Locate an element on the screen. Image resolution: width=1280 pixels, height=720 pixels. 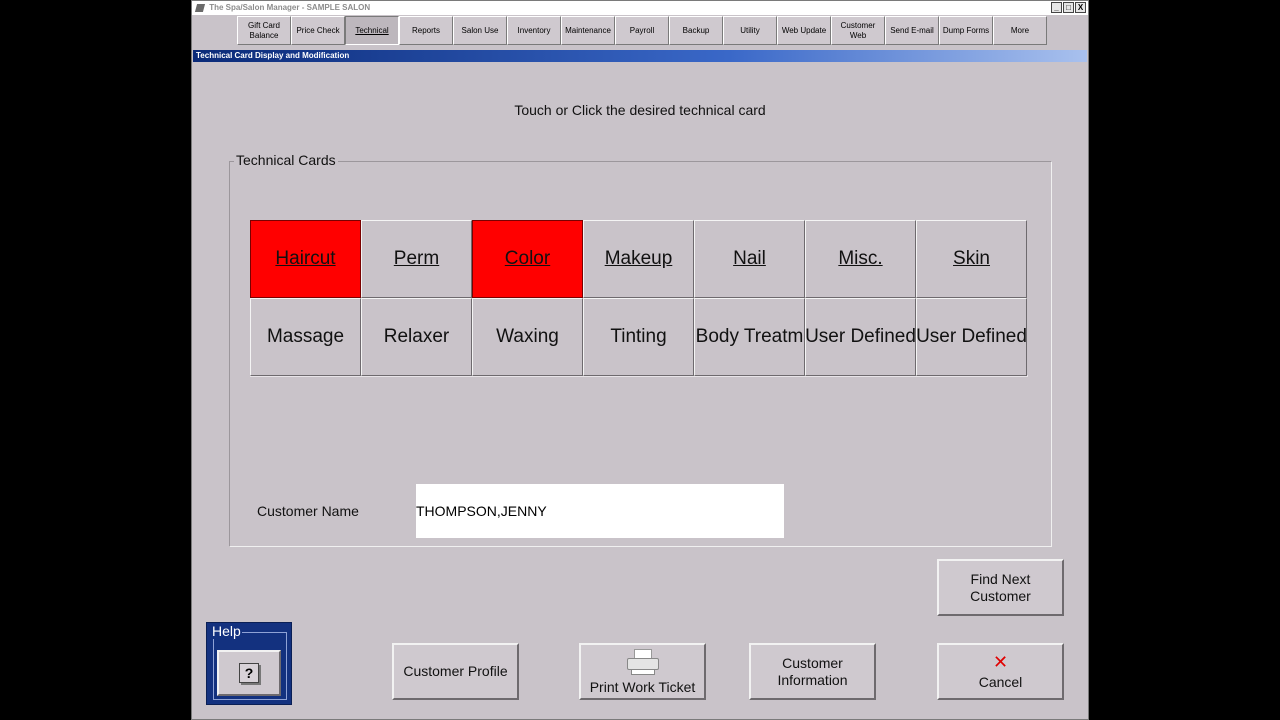
toolbar-reports-button: Reports is located at coordinates (426, 30).